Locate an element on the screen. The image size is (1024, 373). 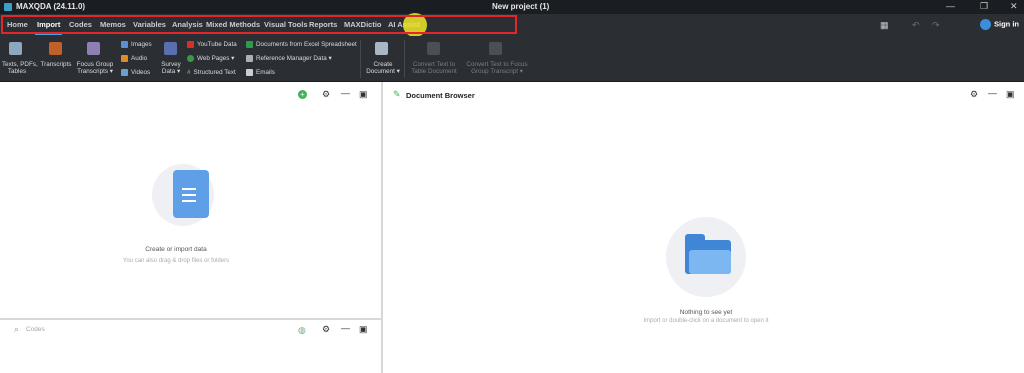
youtube-data-button: YouTube Data is located at coordinates (212, 44).